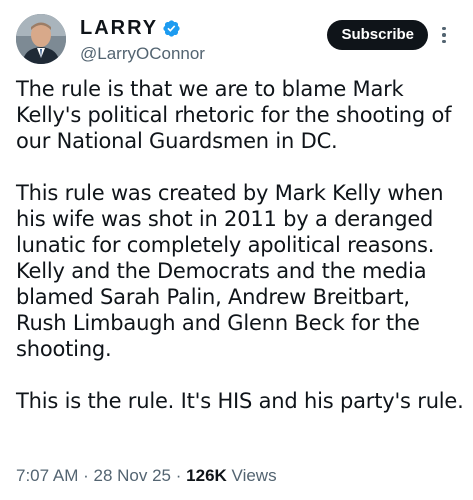 This screenshot has width=473, height=500. I want to click on author-handle: @LarryOConnor, so click(142, 54).